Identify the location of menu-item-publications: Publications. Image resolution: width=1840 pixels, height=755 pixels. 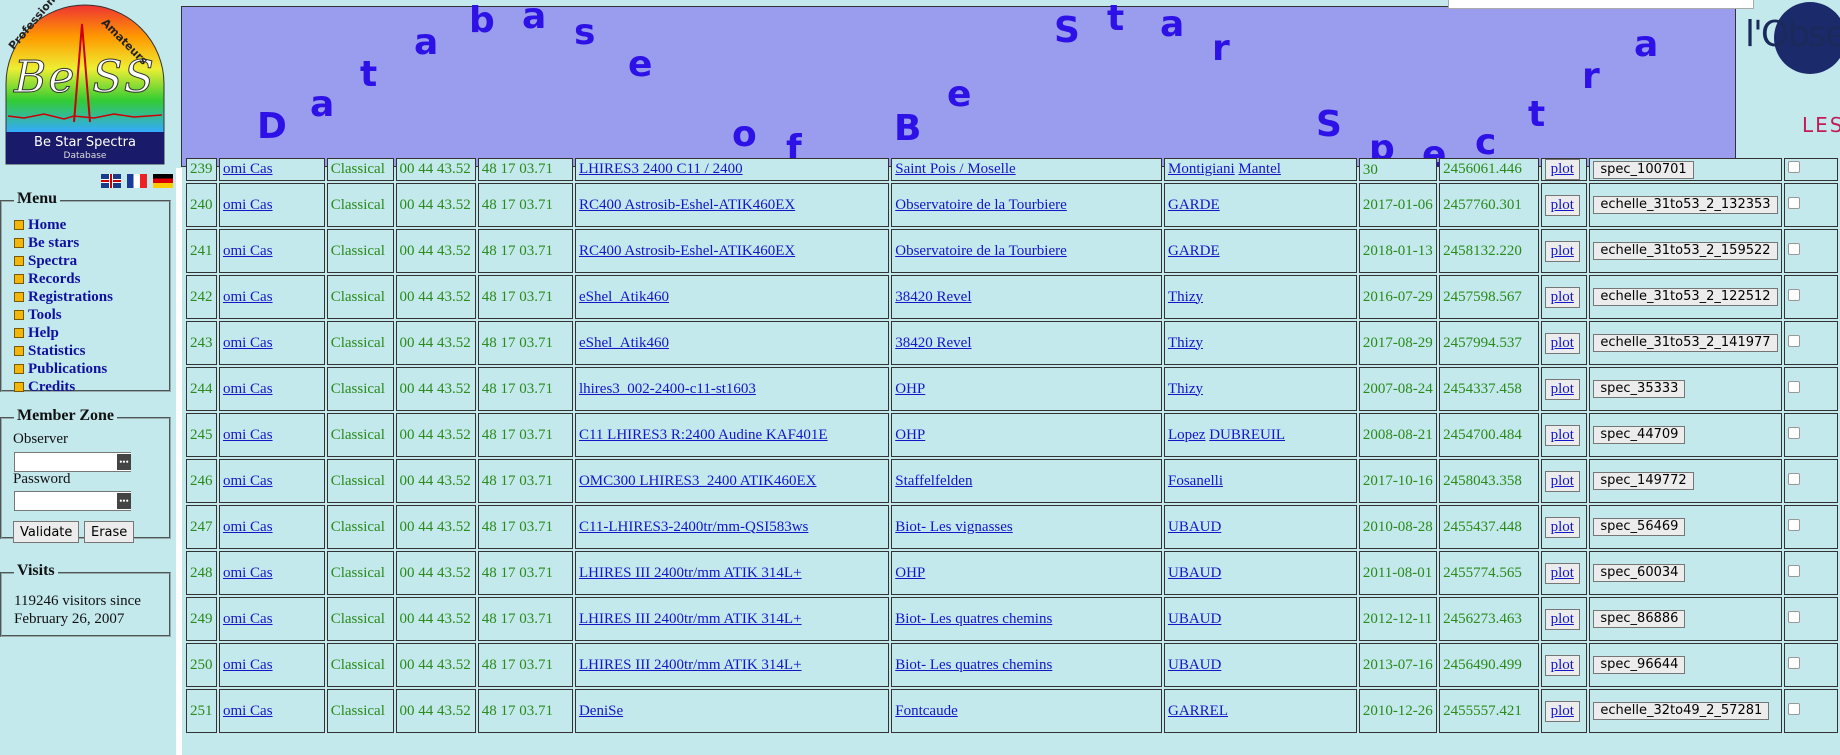
(63, 369).